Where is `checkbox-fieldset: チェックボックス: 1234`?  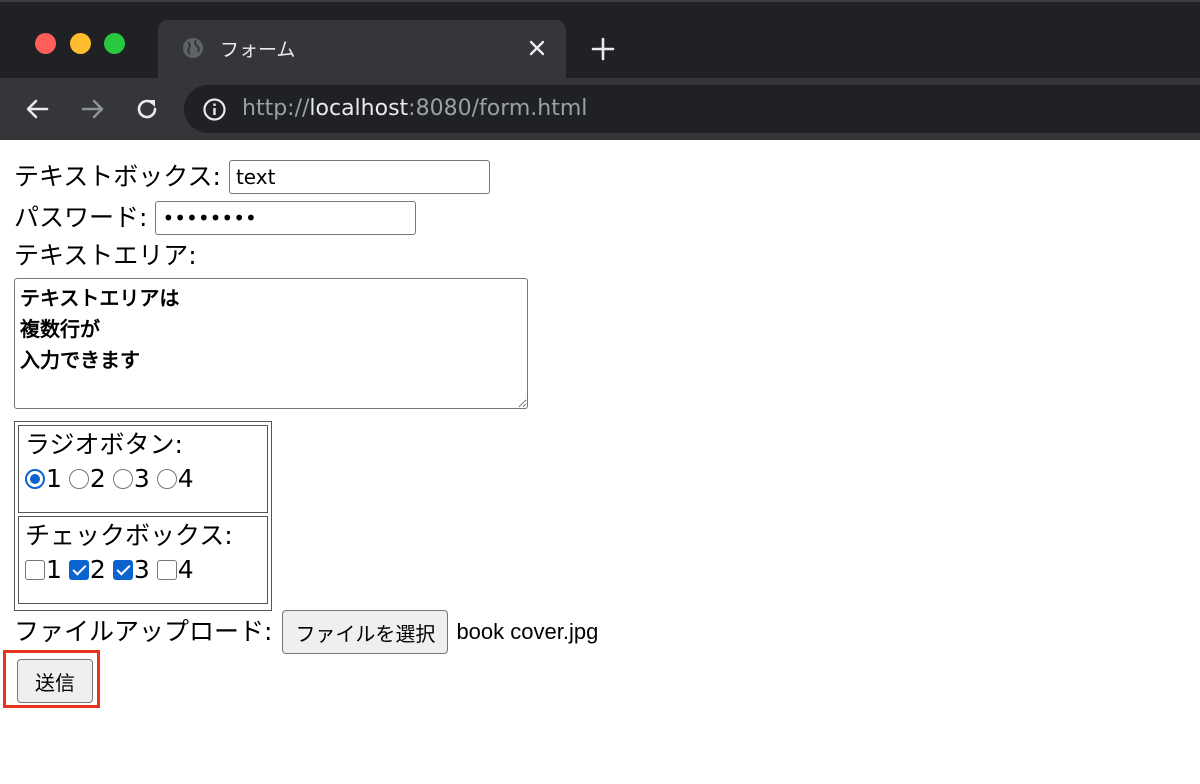
checkbox-fieldset: チェックボックス: 1234 is located at coordinates (143, 560).